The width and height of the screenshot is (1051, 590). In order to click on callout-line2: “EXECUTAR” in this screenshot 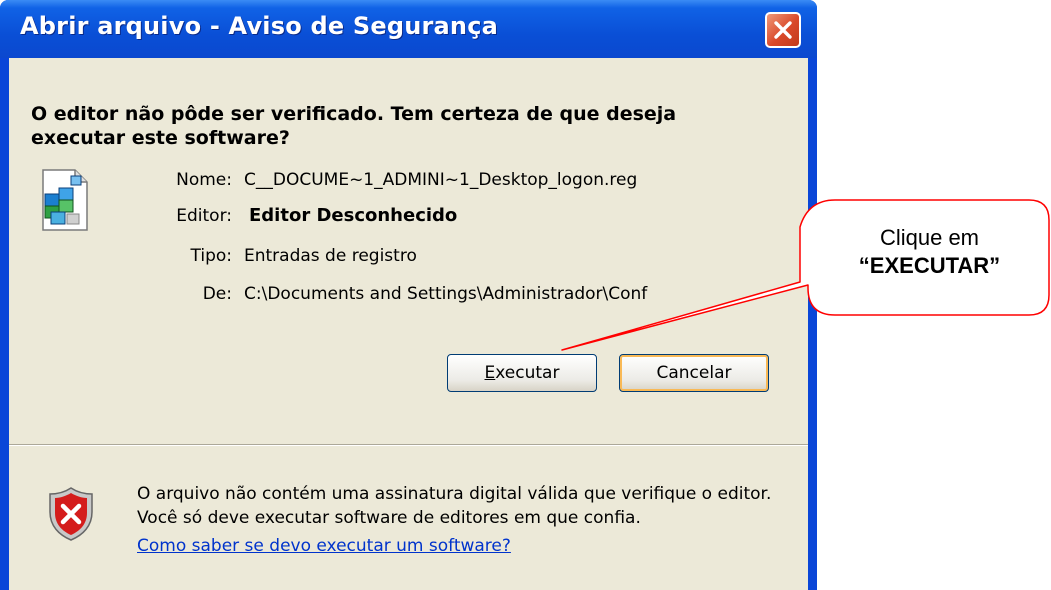, I will do `click(929, 265)`.